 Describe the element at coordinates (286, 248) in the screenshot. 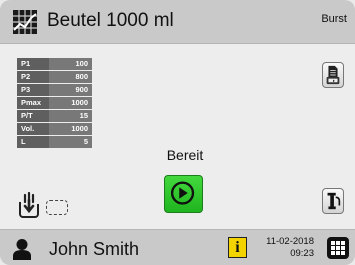

I see `datetime: 11-02-2018 09:23` at that location.